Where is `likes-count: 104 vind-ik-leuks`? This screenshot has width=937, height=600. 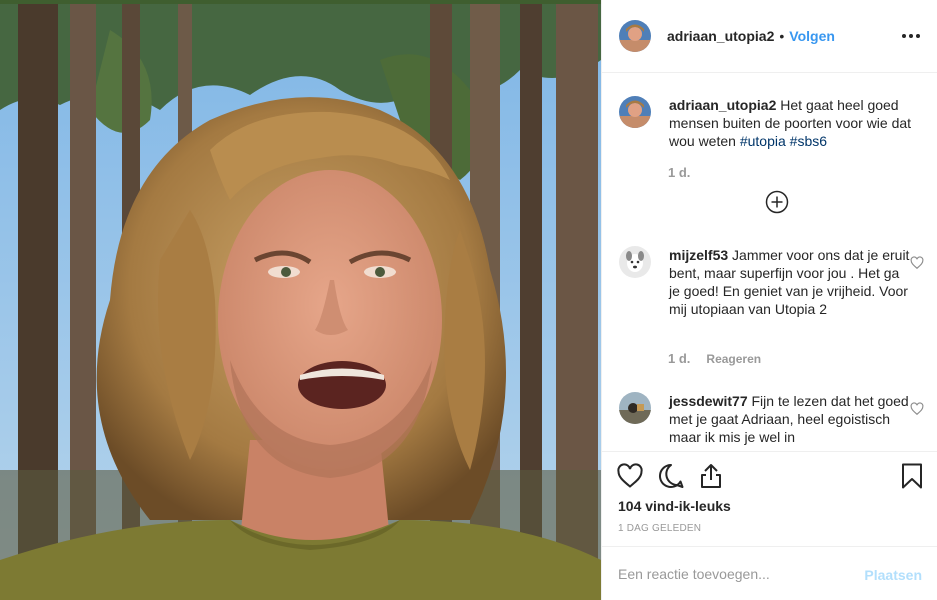 likes-count: 104 vind-ik-leuks is located at coordinates (674, 506).